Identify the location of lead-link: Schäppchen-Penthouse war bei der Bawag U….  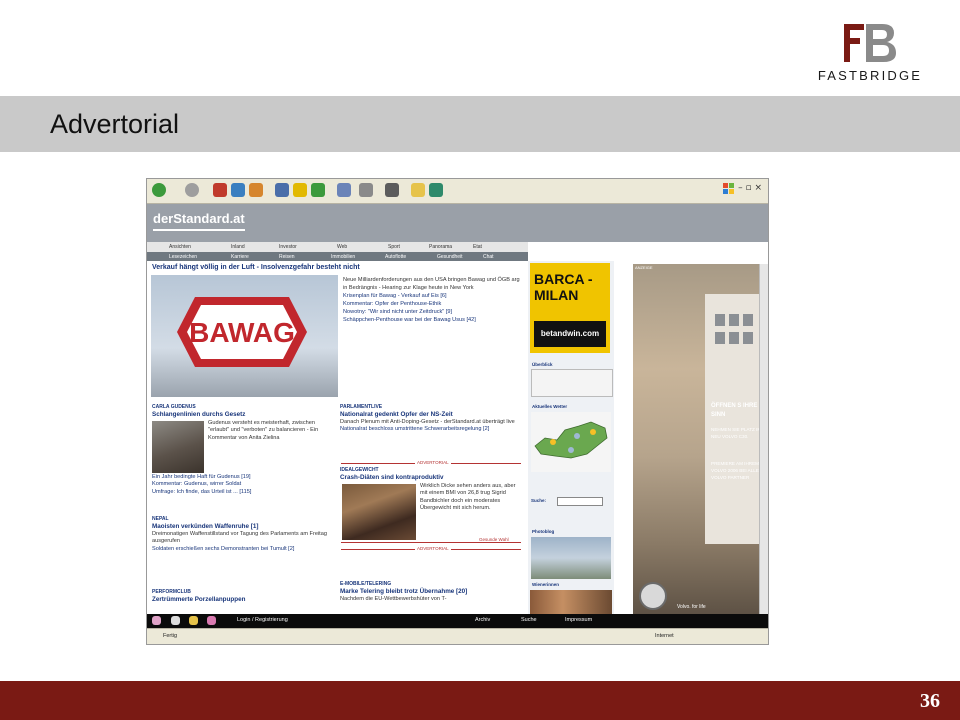
(434, 320).